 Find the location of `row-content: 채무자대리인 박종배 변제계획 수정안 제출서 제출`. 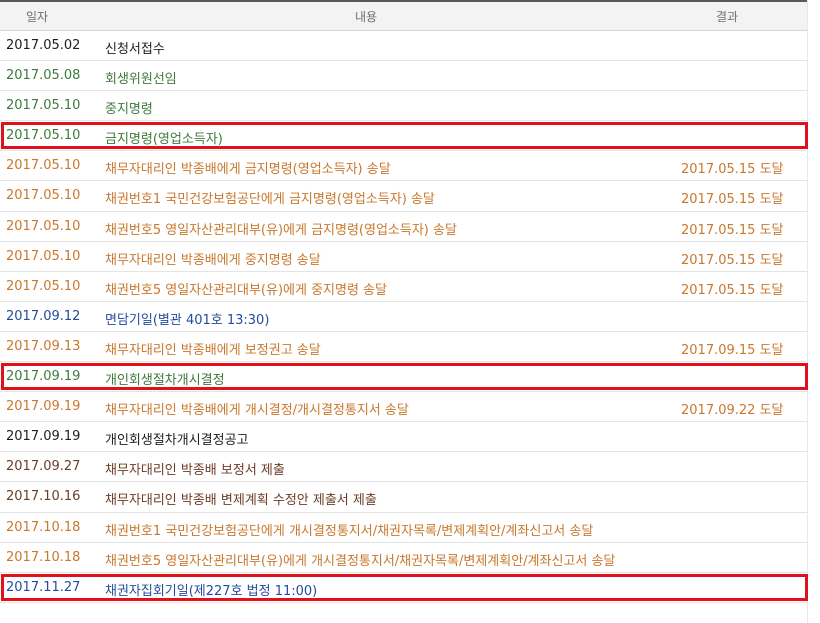

row-content: 채무자대리인 박종배 변제계획 수정안 제출서 제출 is located at coordinates (241, 501).